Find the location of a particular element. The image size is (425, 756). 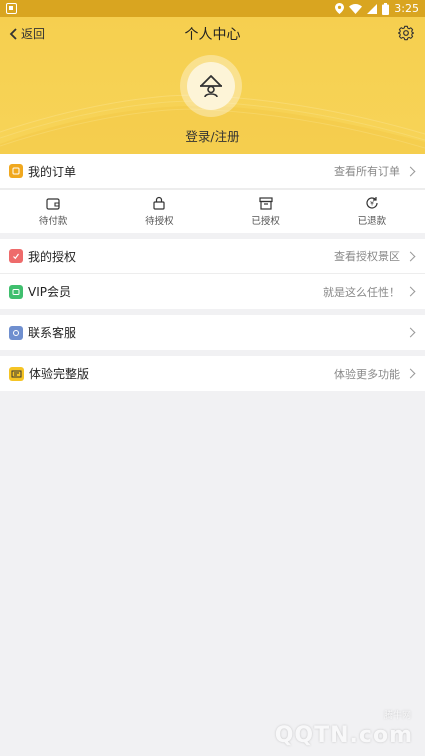

contact-service-link is located at coordinates (410, 332).